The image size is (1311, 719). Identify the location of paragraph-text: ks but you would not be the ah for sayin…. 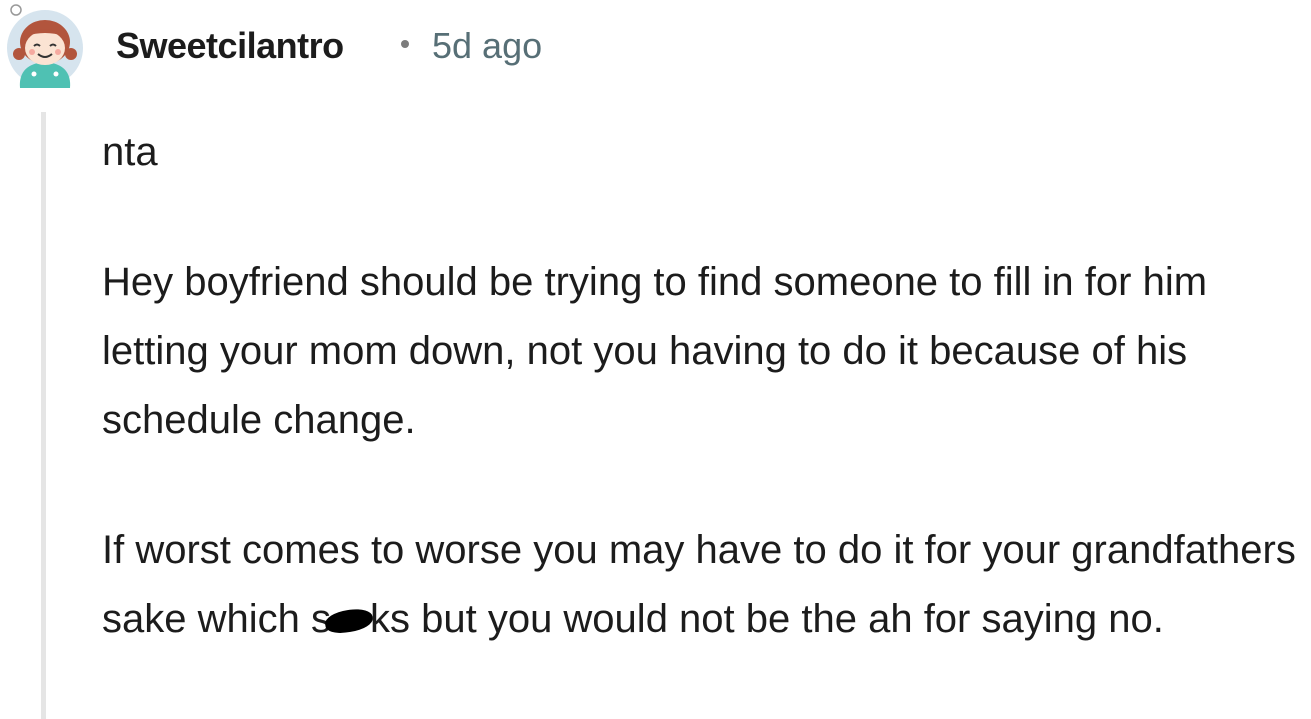
(766, 619).